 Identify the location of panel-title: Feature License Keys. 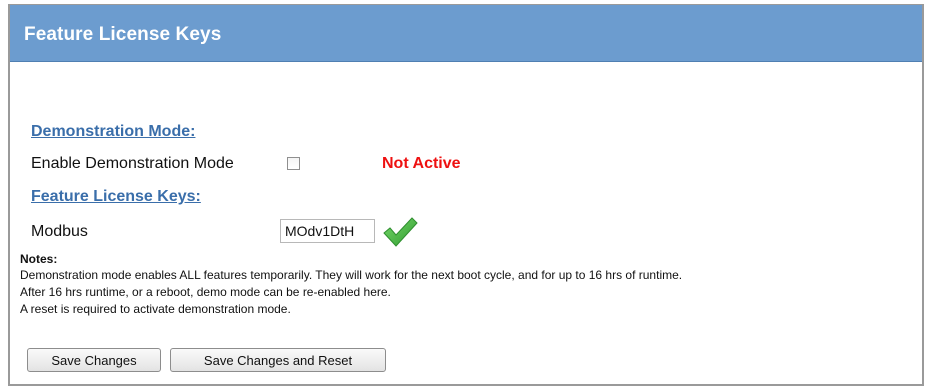
(123, 34).